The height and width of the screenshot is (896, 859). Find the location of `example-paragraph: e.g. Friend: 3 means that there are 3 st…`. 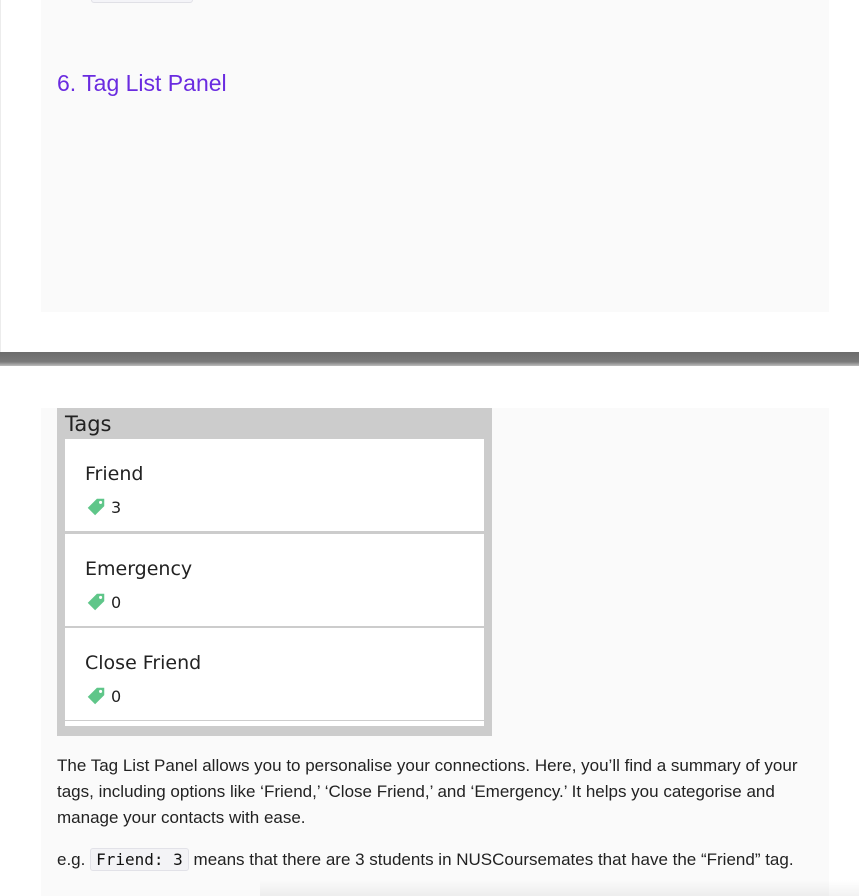

example-paragraph: e.g. Friend: 3 means that there are 3 st… is located at coordinates (437, 860).